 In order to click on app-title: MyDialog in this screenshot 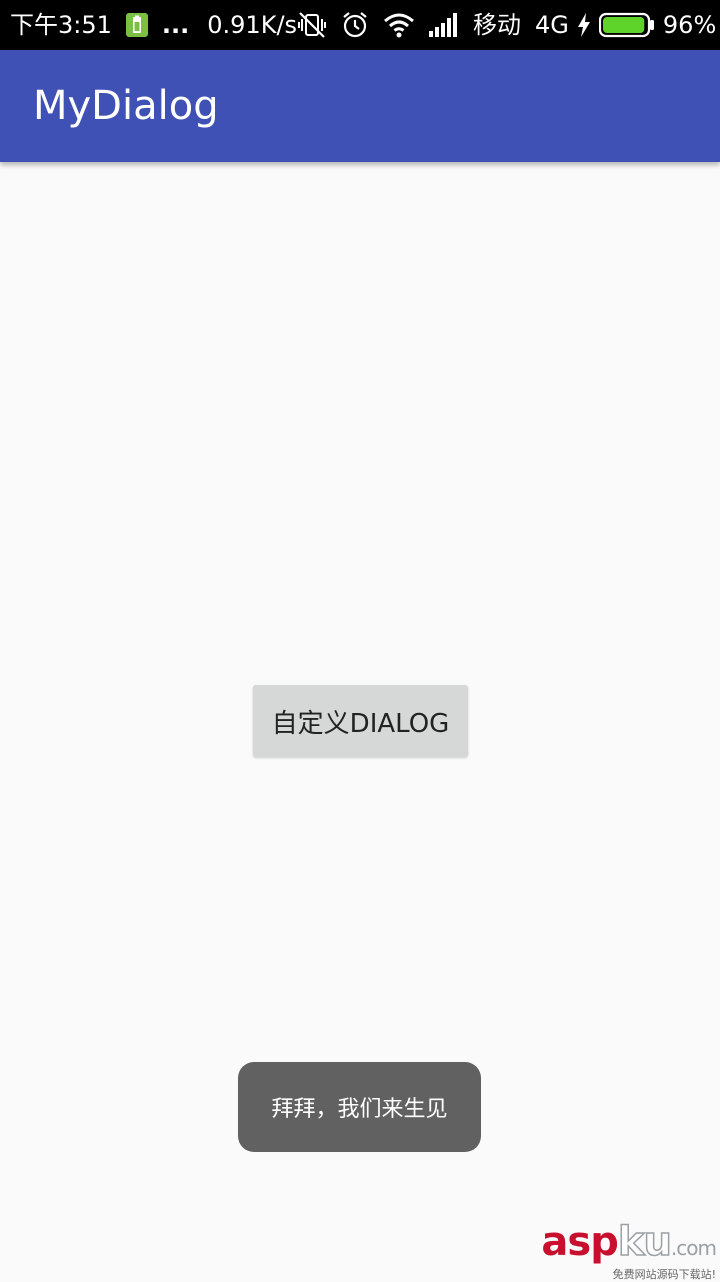, I will do `click(126, 106)`.